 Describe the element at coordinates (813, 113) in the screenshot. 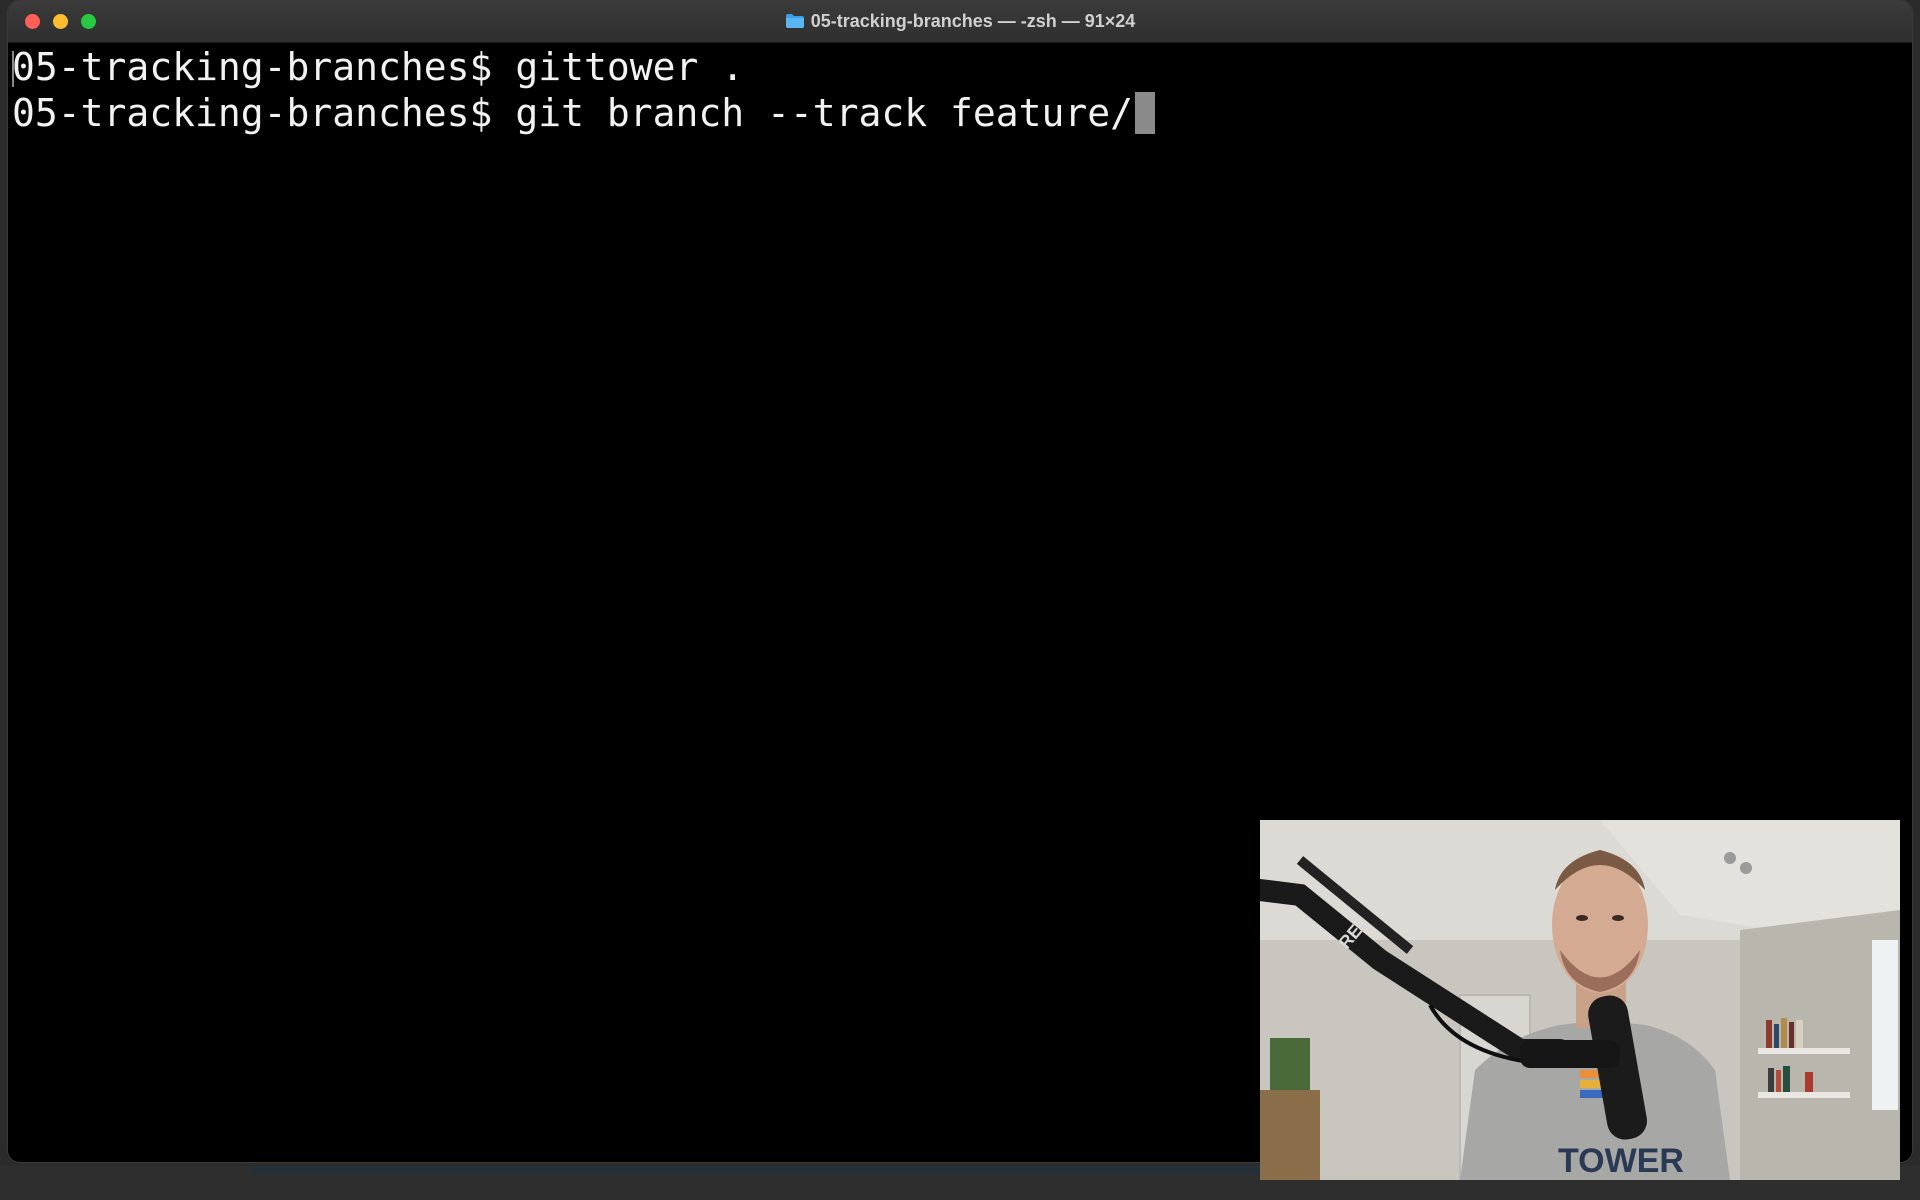

I see `command-text: git branch --track feature/` at that location.